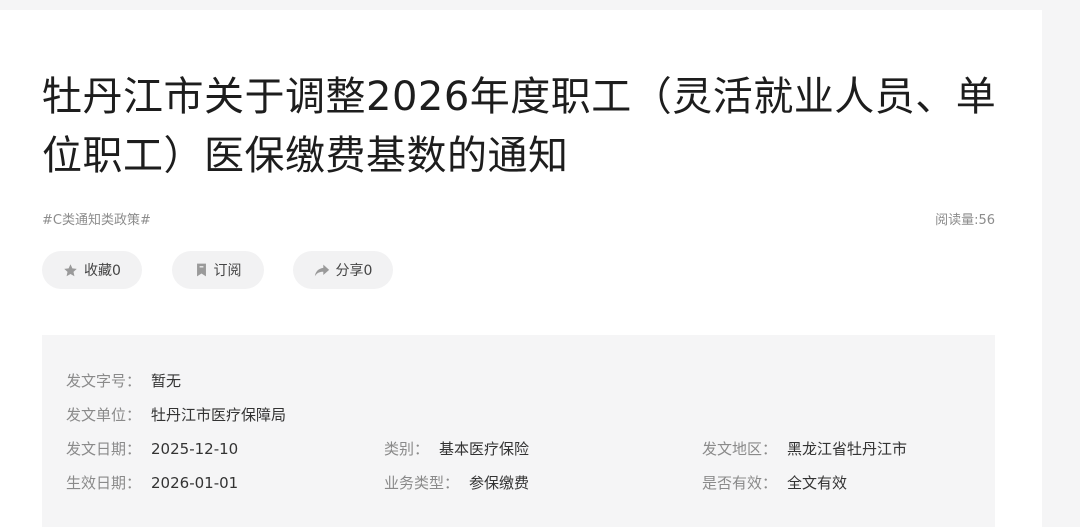  What do you see at coordinates (96, 218) in the screenshot?
I see `policy-tag: #C类通知类政策#` at bounding box center [96, 218].